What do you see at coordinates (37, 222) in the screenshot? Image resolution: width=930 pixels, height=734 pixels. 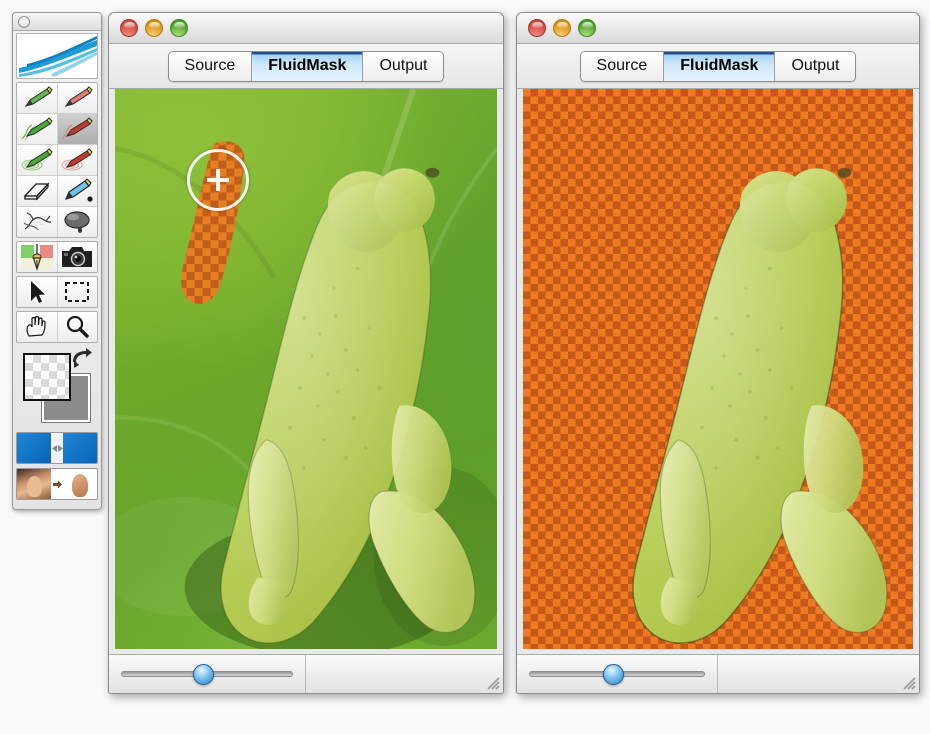 I see `patch-tool` at bounding box center [37, 222].